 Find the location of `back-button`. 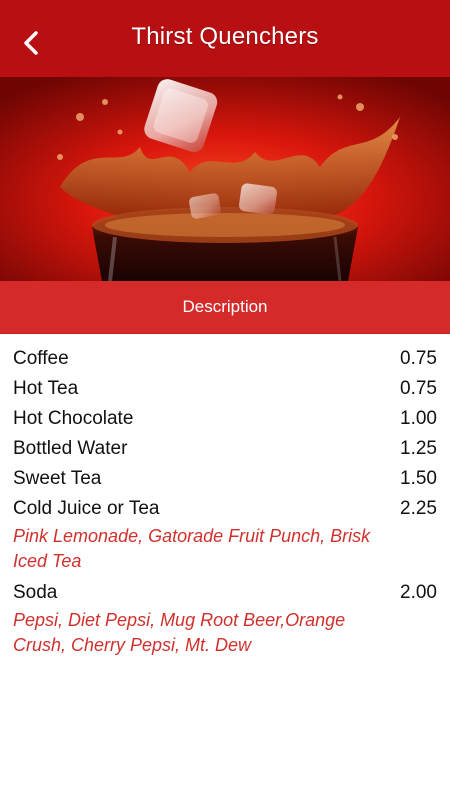

back-button is located at coordinates (32, 45).